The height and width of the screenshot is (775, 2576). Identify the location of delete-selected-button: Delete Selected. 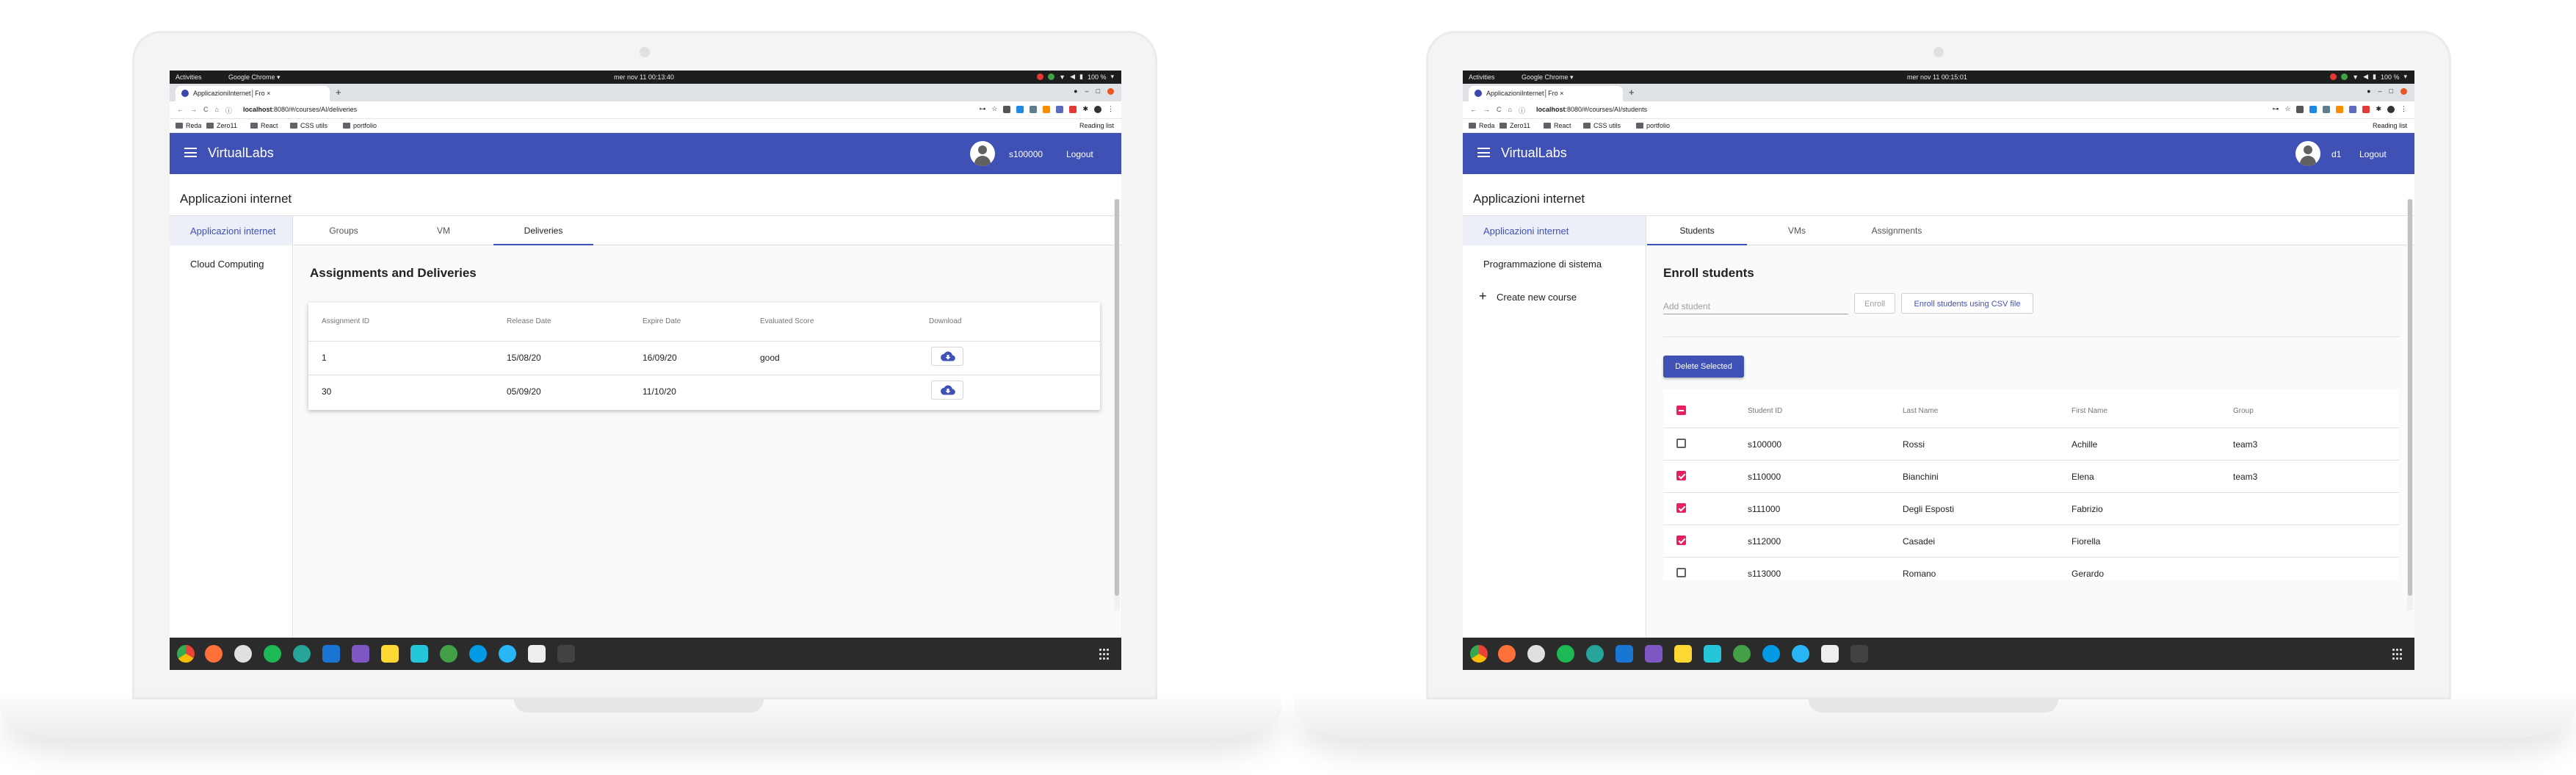
(1703, 367).